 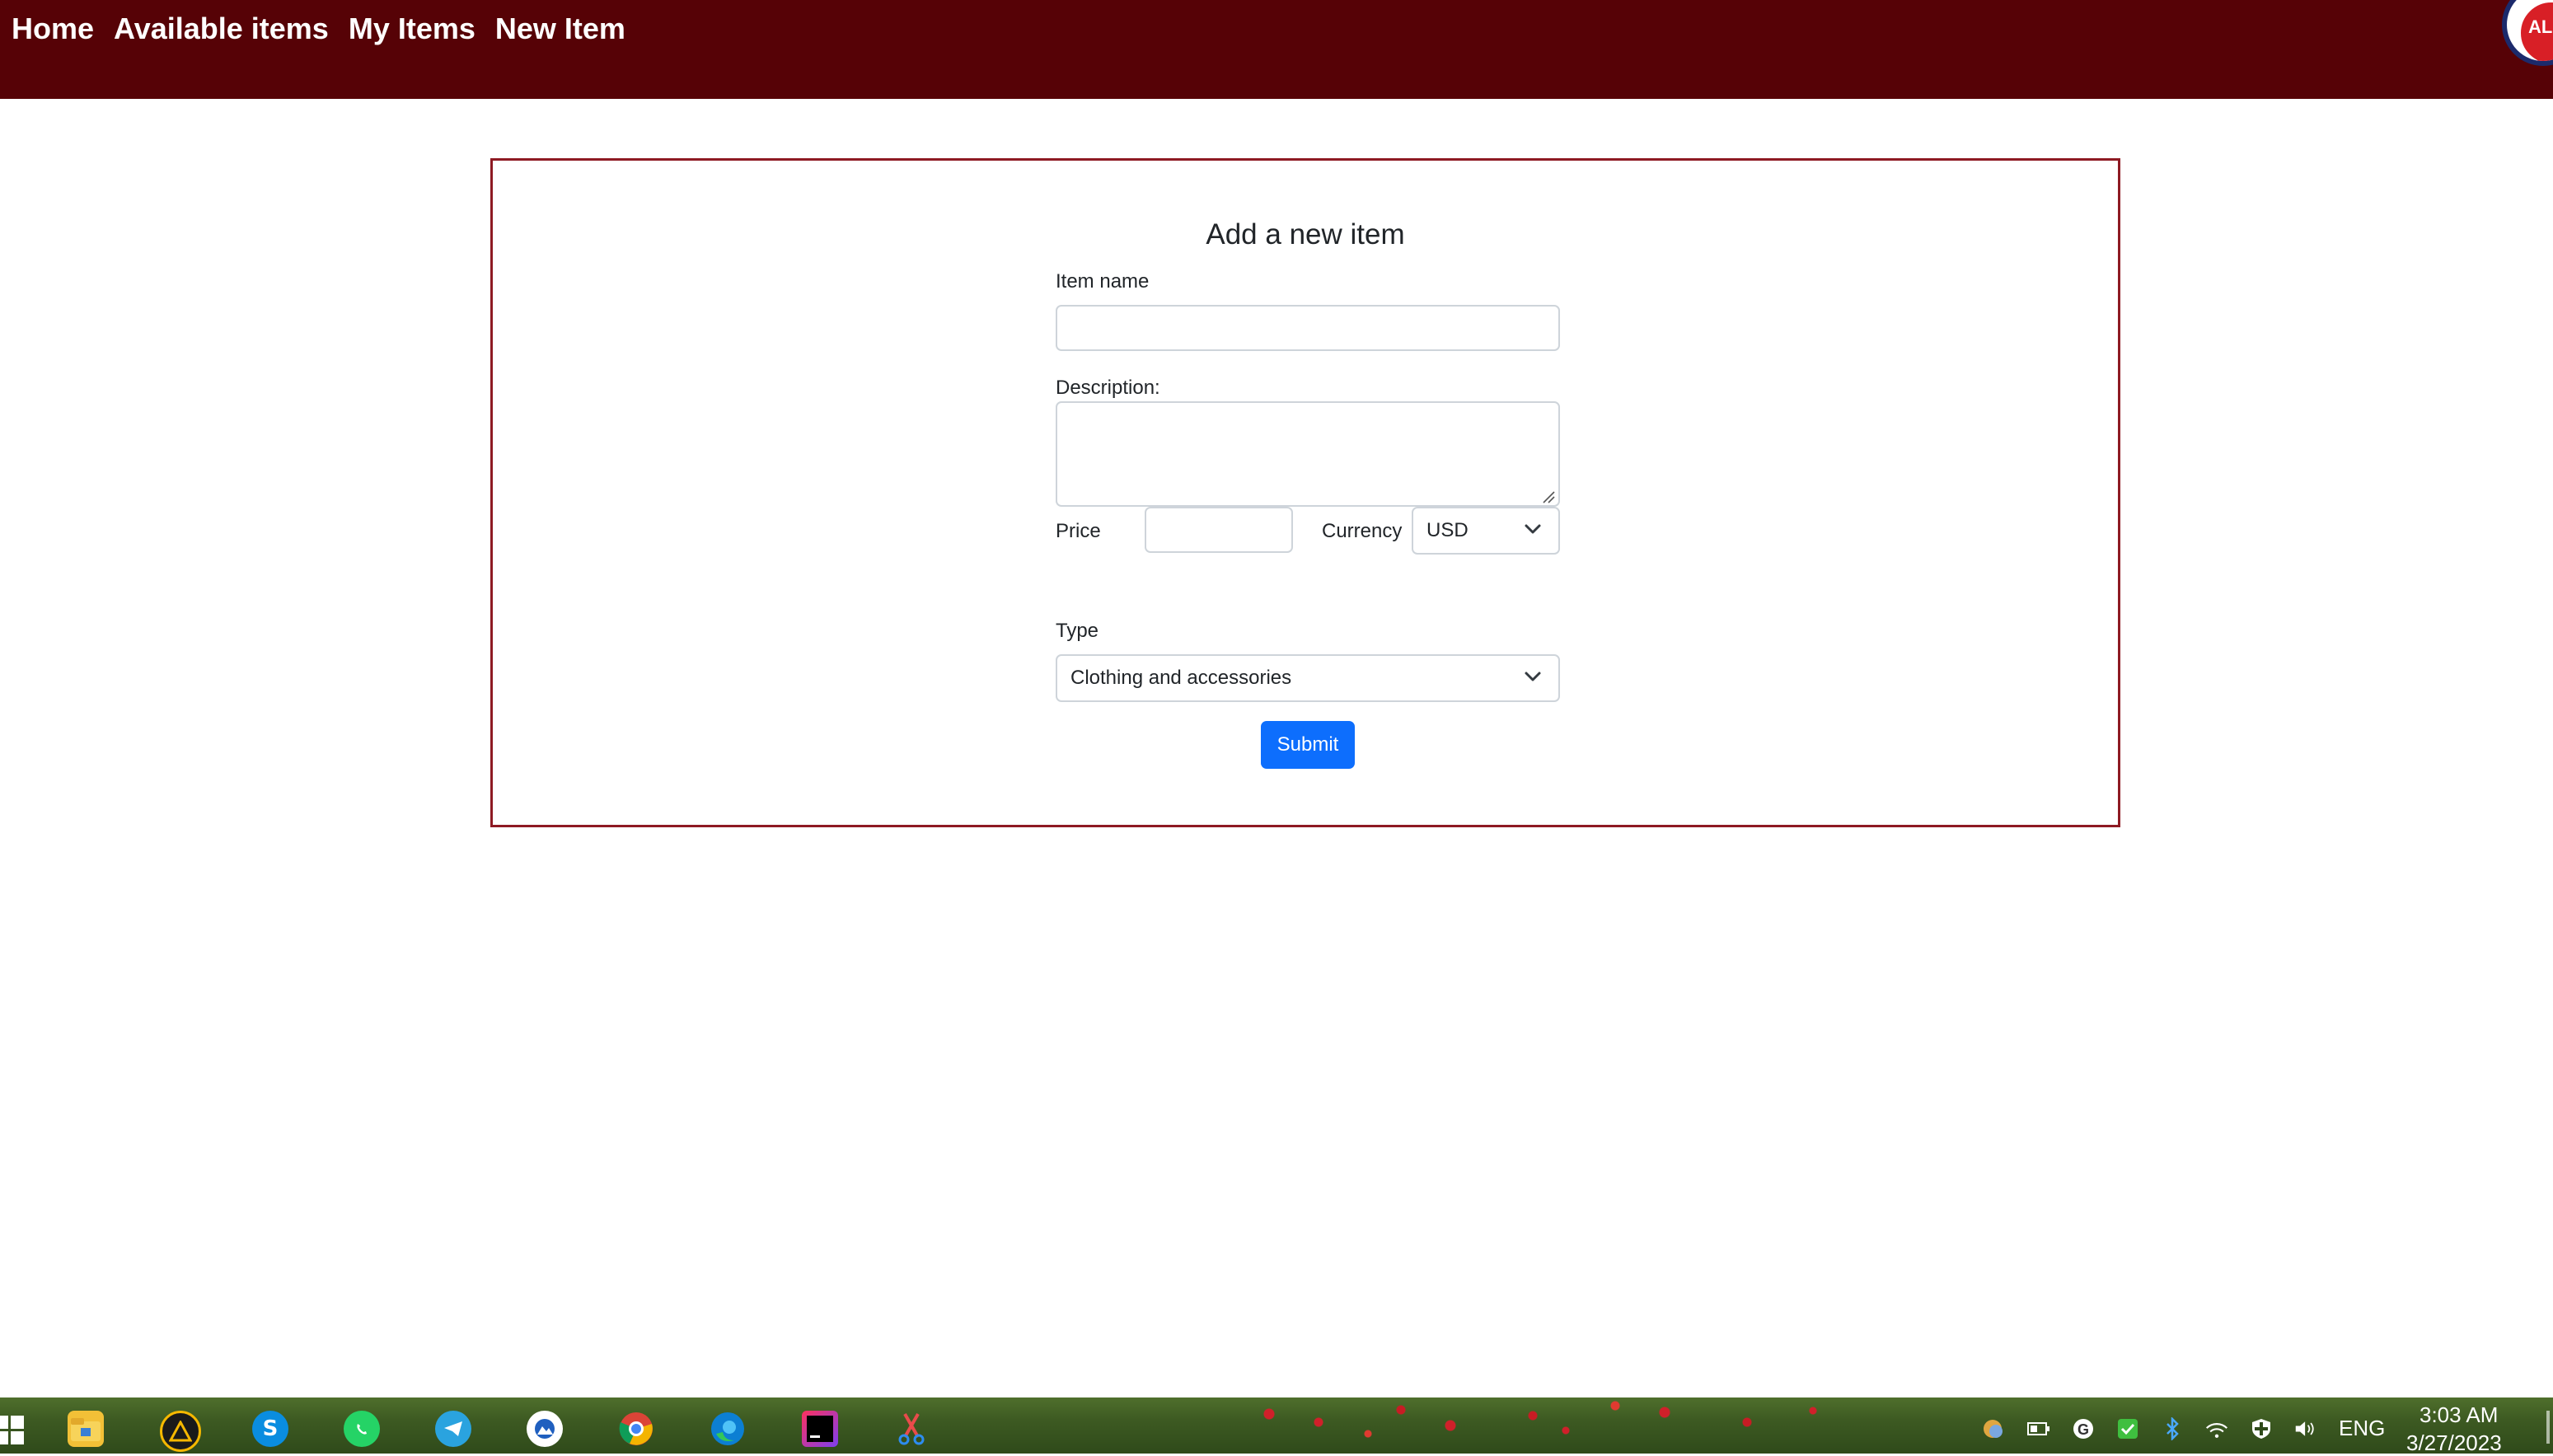 I want to click on resize-grip-icon, so click(x=1548, y=496).